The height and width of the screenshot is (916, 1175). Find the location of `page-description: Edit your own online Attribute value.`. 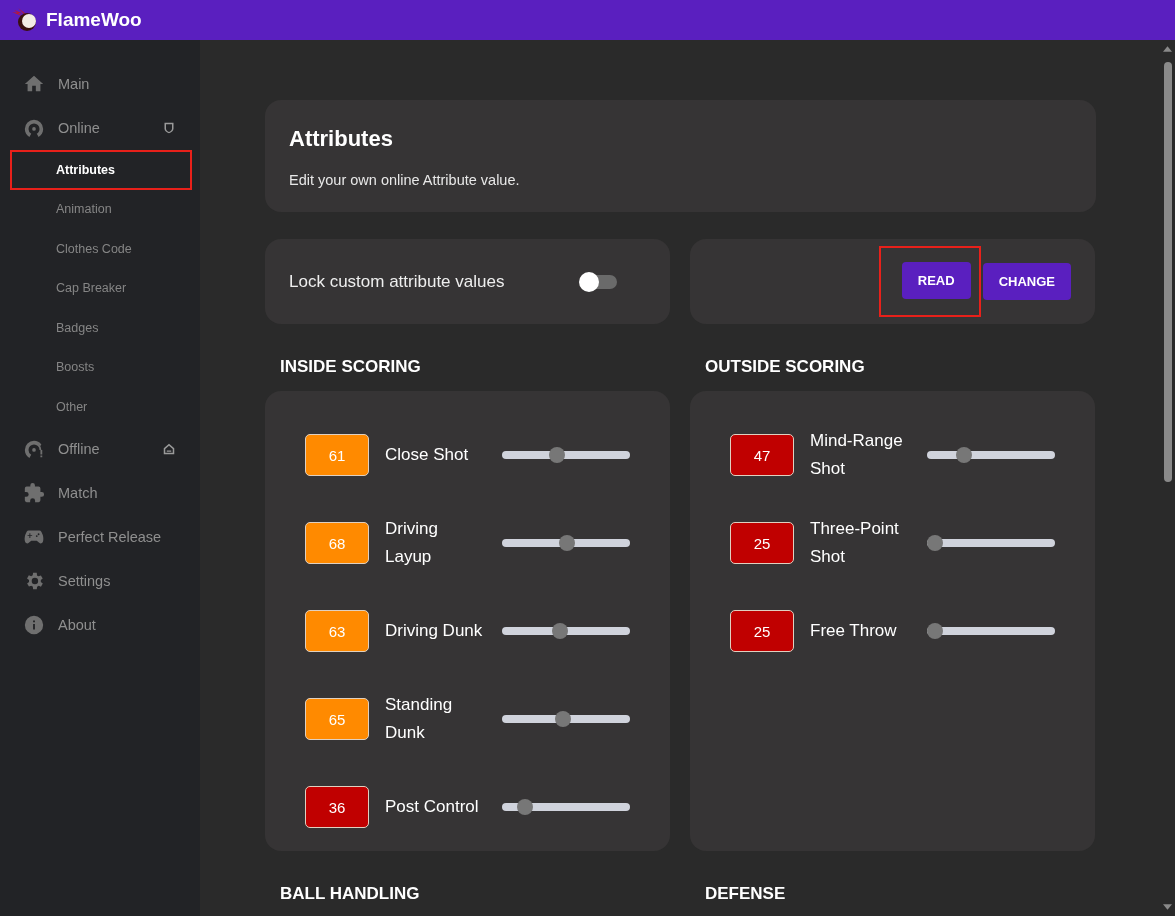

page-description: Edit your own online Attribute value. is located at coordinates (405, 180).